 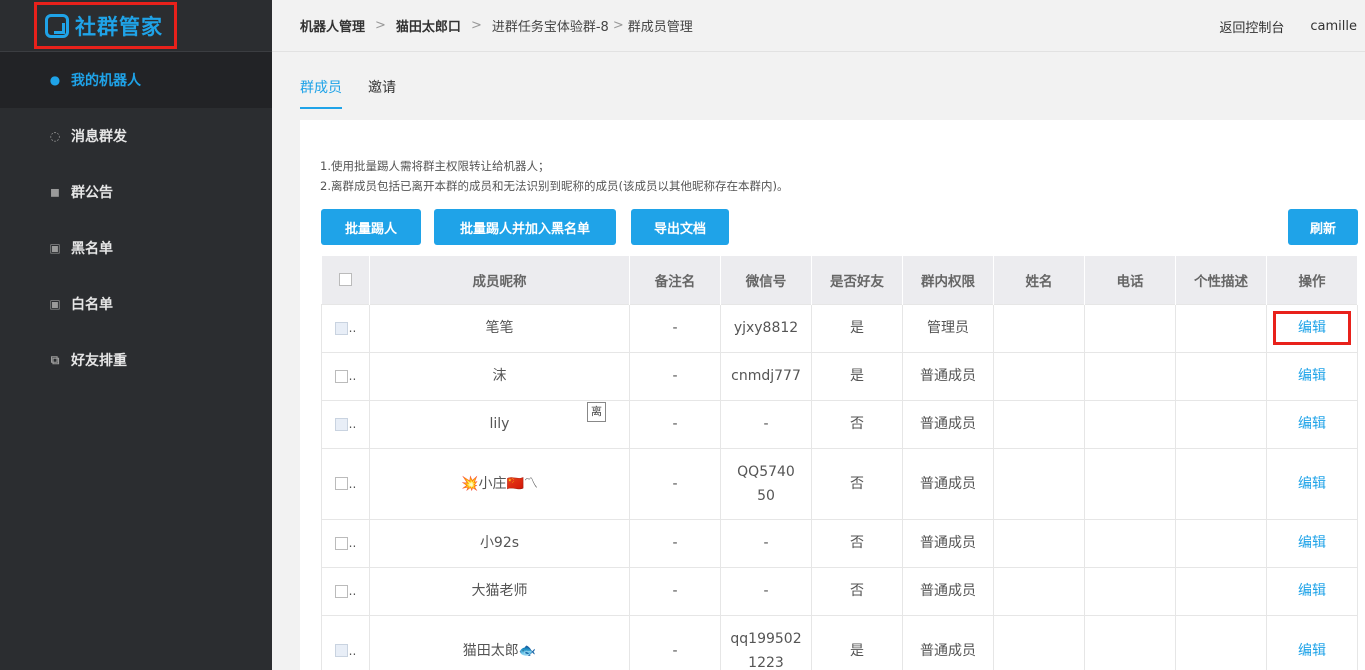 I want to click on column-header: 姓名, so click(x=1039, y=280).